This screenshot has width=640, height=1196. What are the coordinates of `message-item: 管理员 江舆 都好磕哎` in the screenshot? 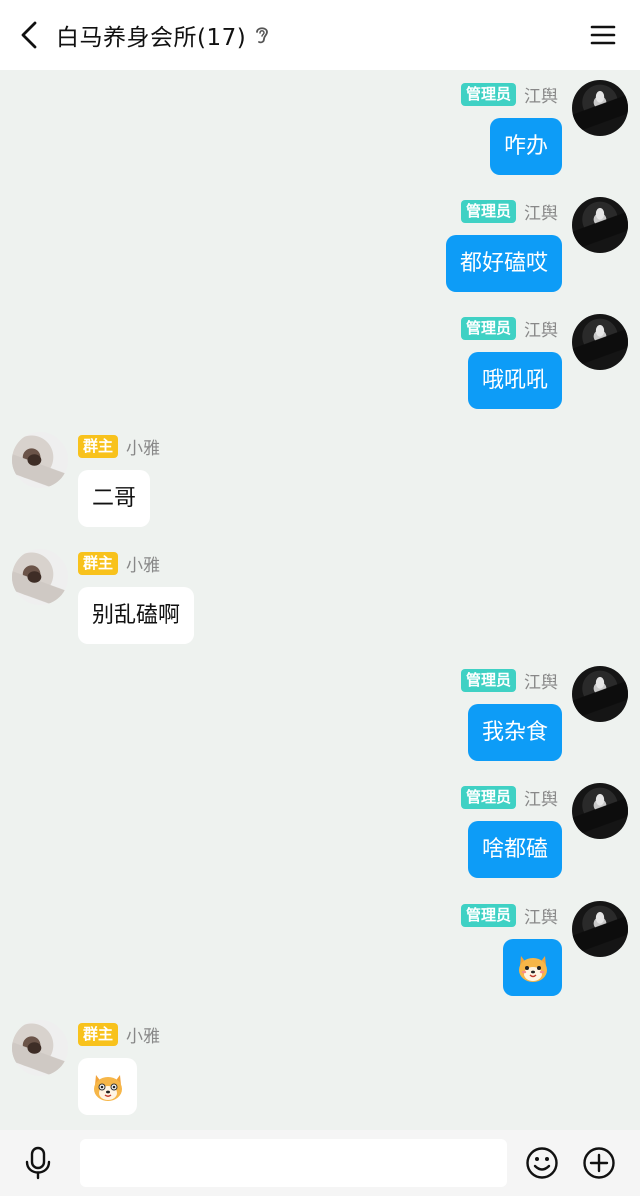 It's located at (320, 244).